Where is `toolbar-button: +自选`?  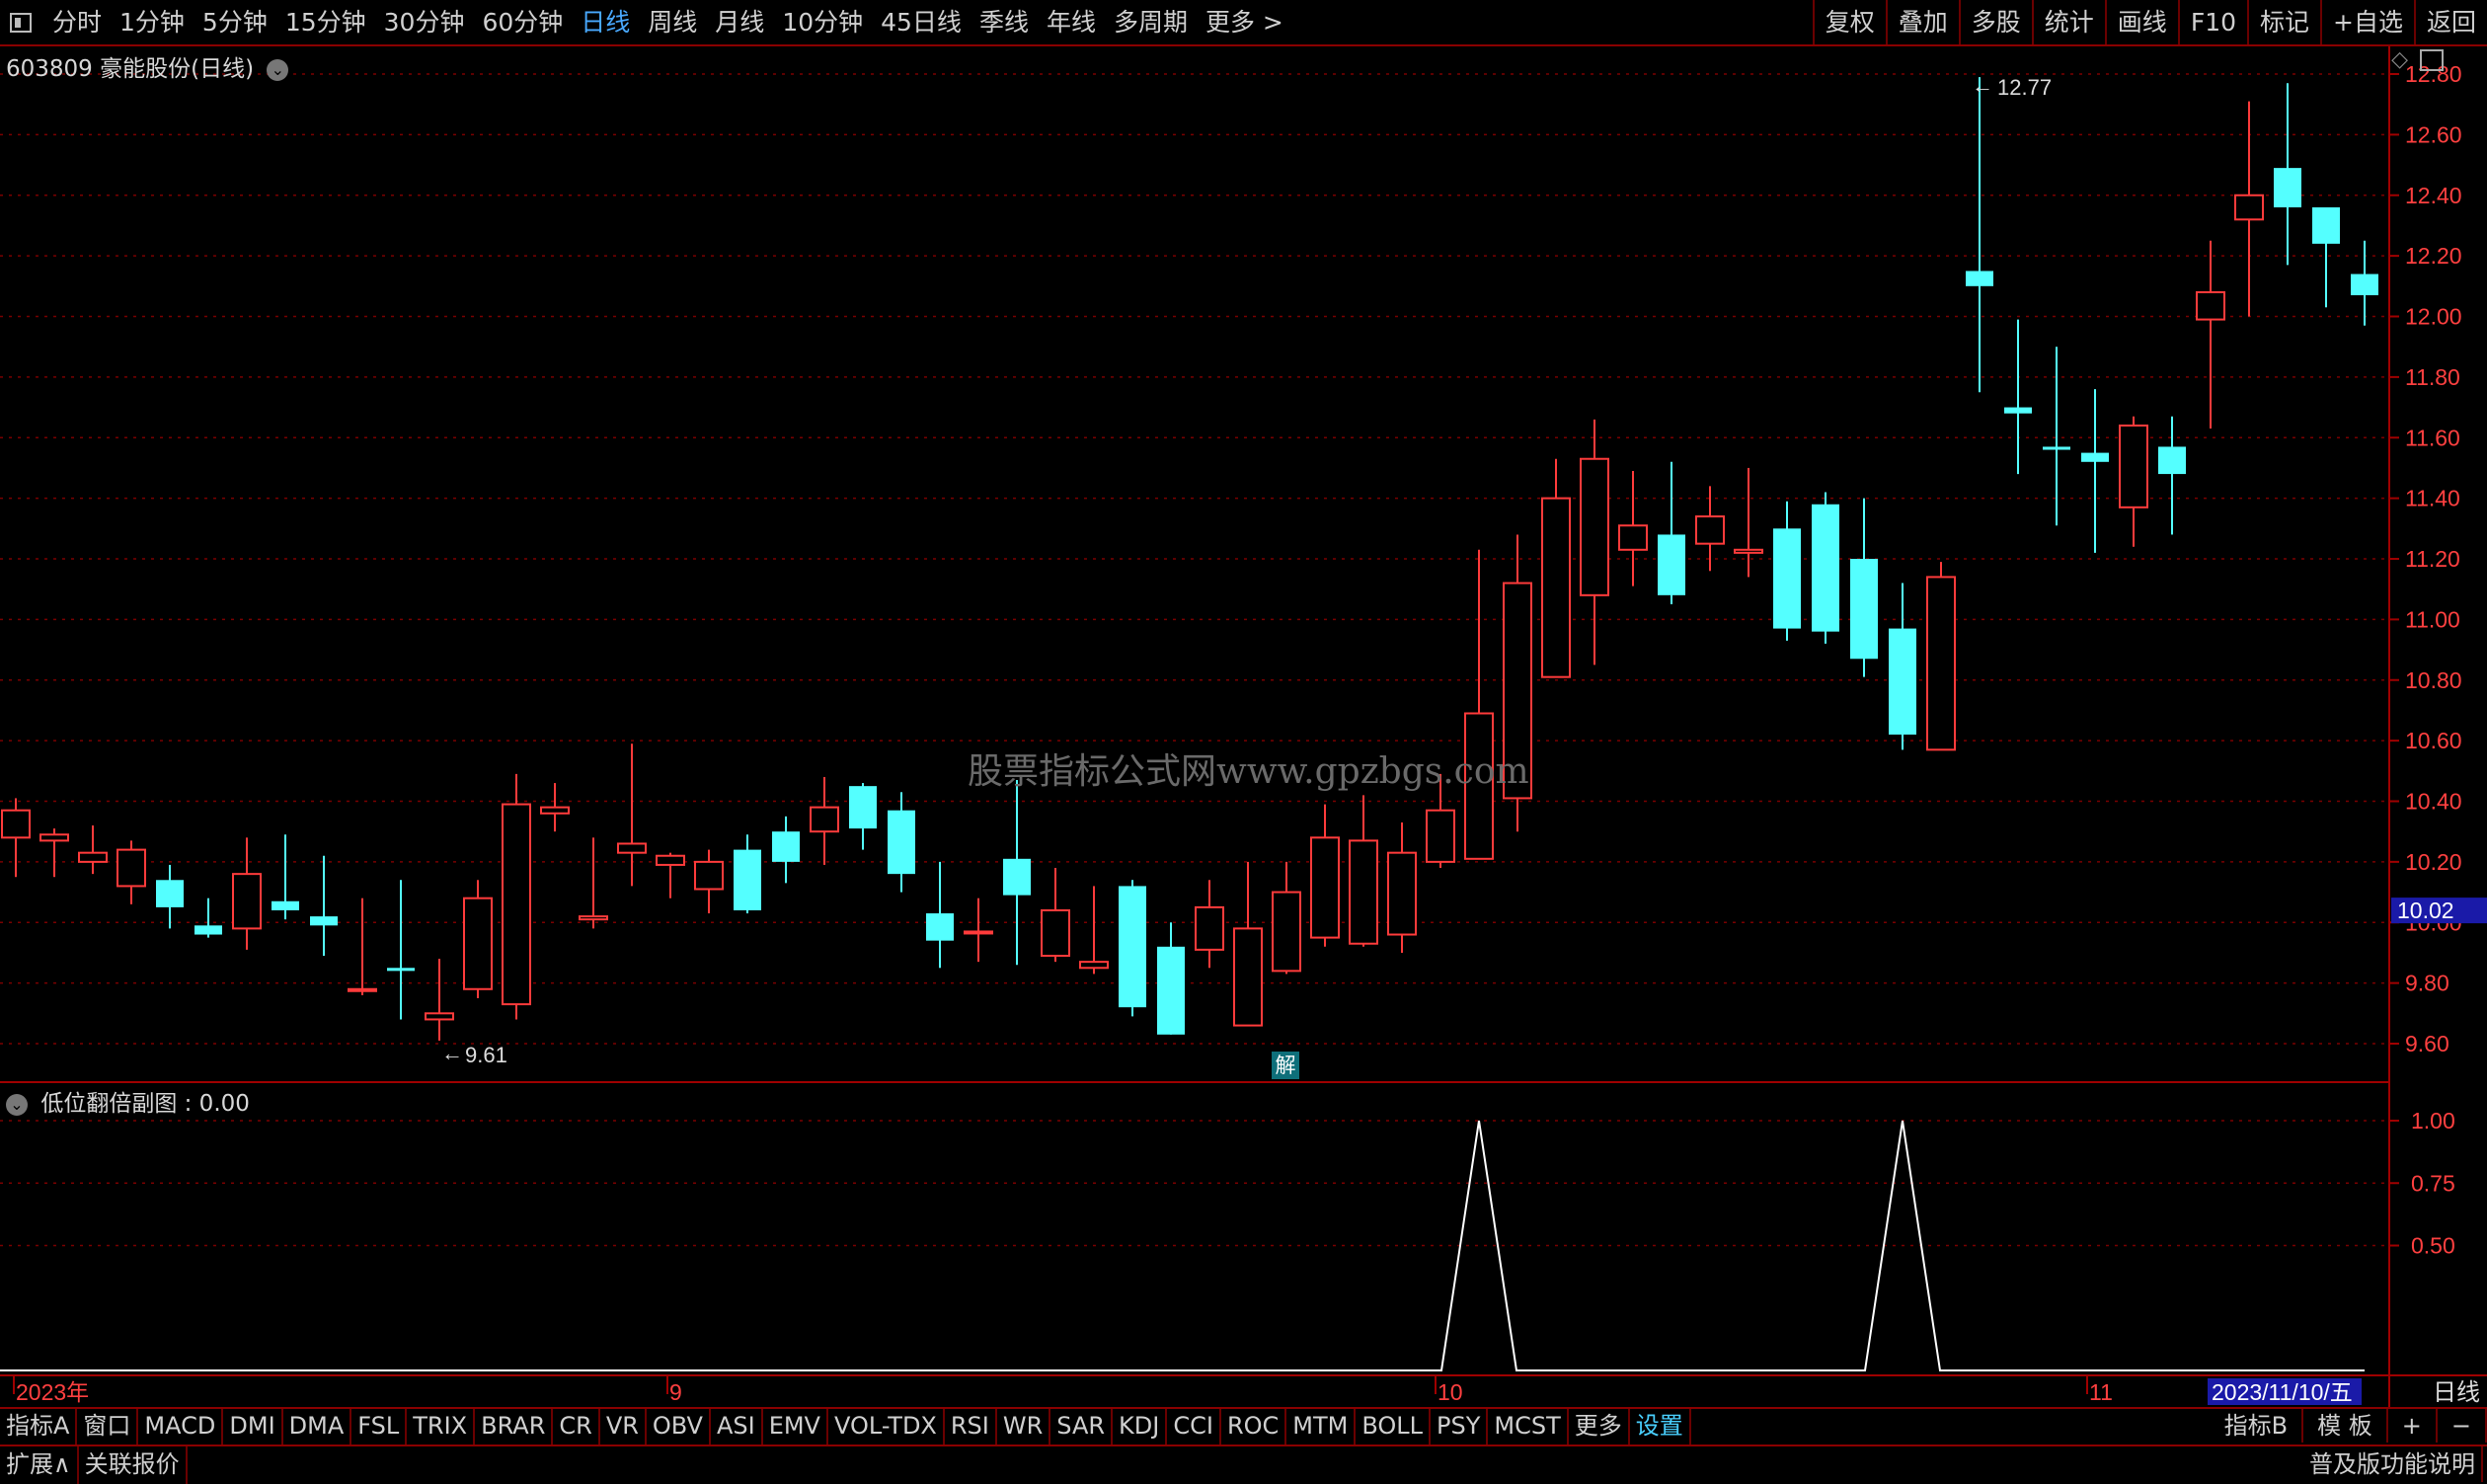
toolbar-button: +自选 is located at coordinates (2367, 22).